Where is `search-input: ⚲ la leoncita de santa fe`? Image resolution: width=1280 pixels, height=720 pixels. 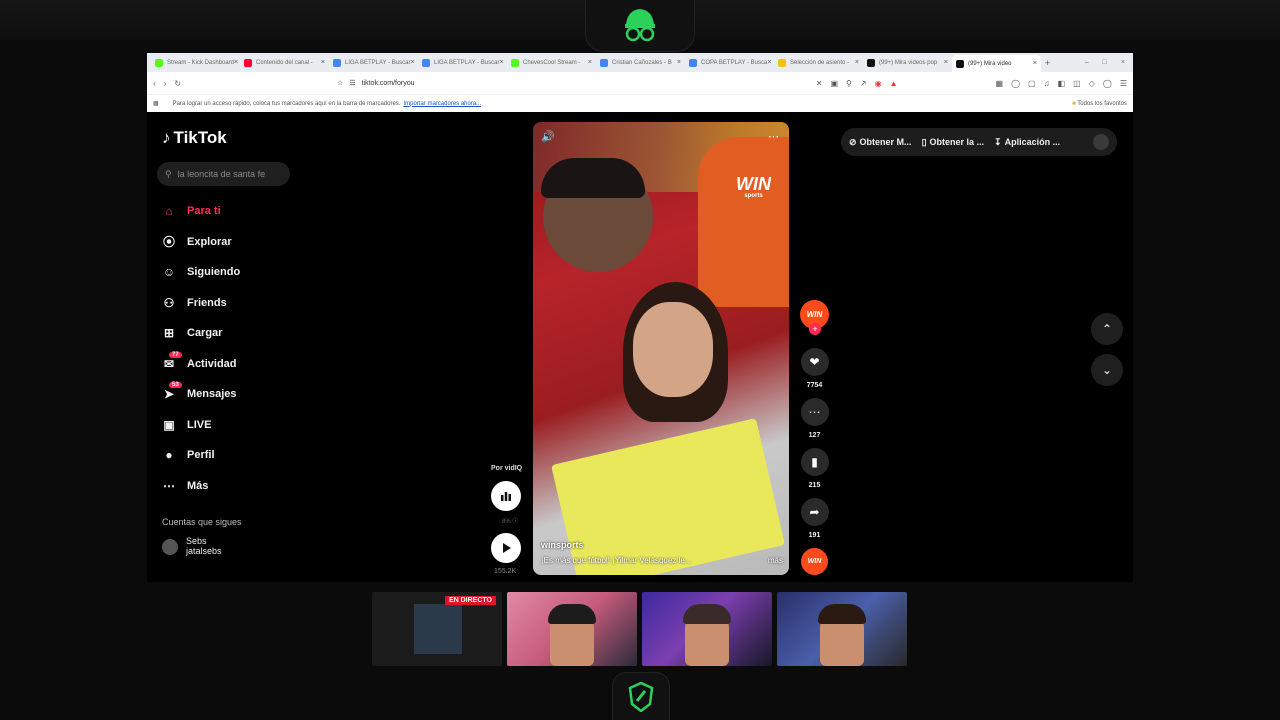 search-input: ⚲ la leoncita de santa fe is located at coordinates (223, 174).